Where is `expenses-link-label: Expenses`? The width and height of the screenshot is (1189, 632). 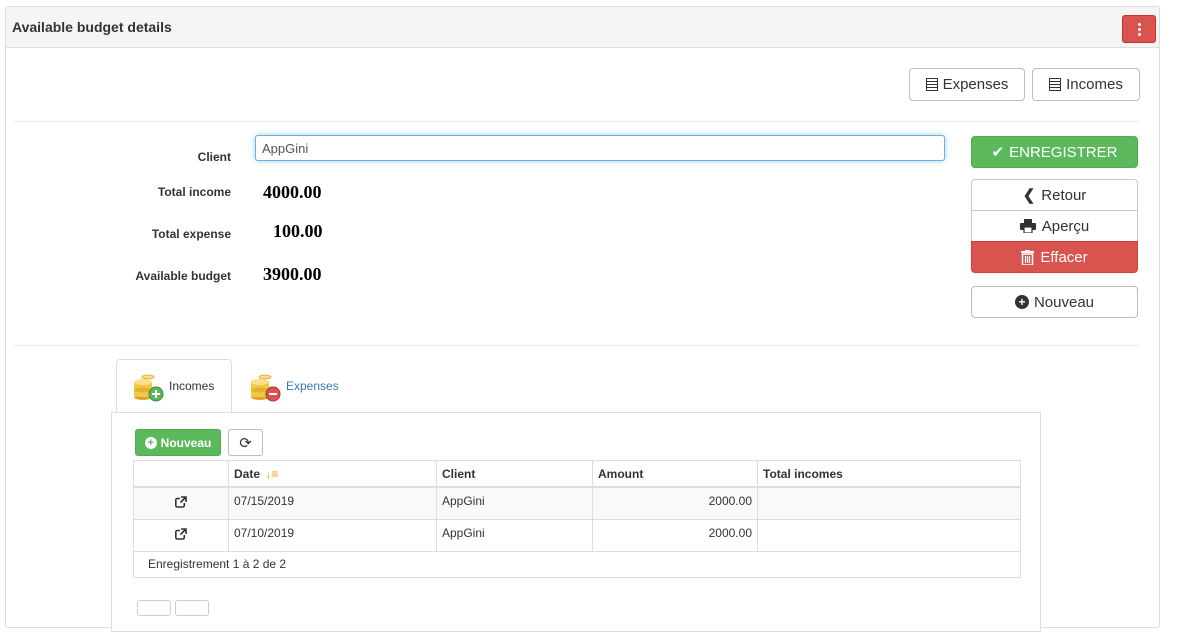 expenses-link-label: Expenses is located at coordinates (975, 84).